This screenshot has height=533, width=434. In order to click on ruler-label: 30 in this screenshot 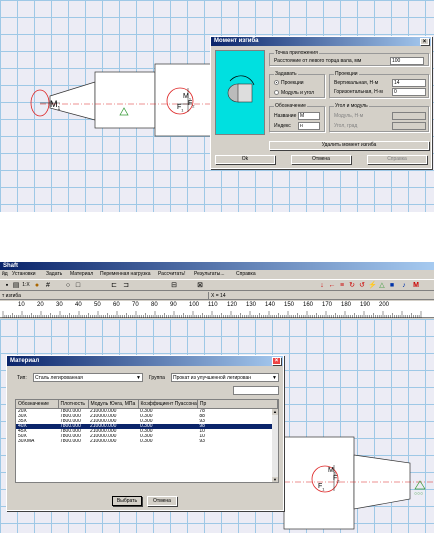, I will do `click(59, 305)`.